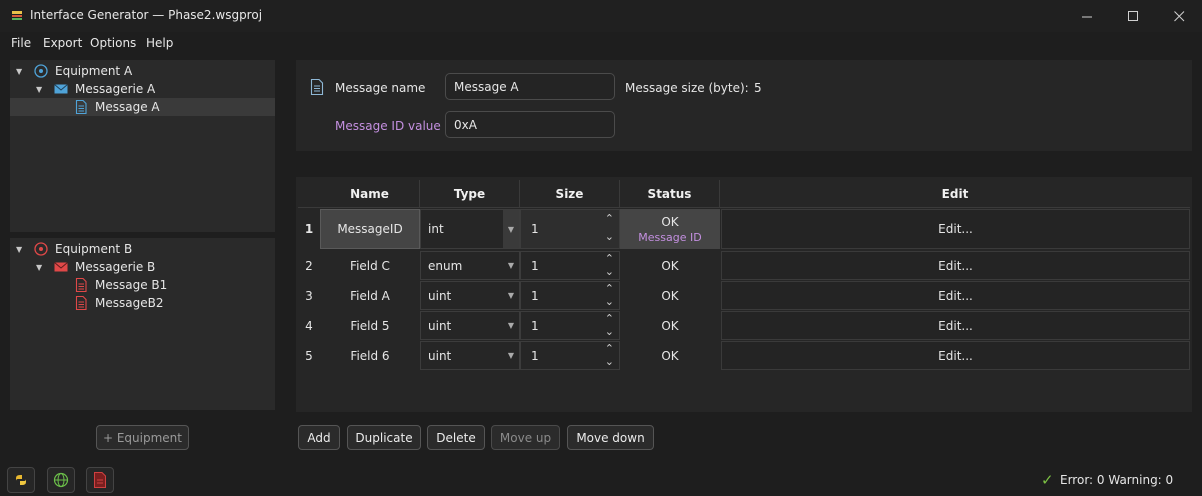  What do you see at coordinates (370, 265) in the screenshot?
I see `field-name-cell: Field C` at bounding box center [370, 265].